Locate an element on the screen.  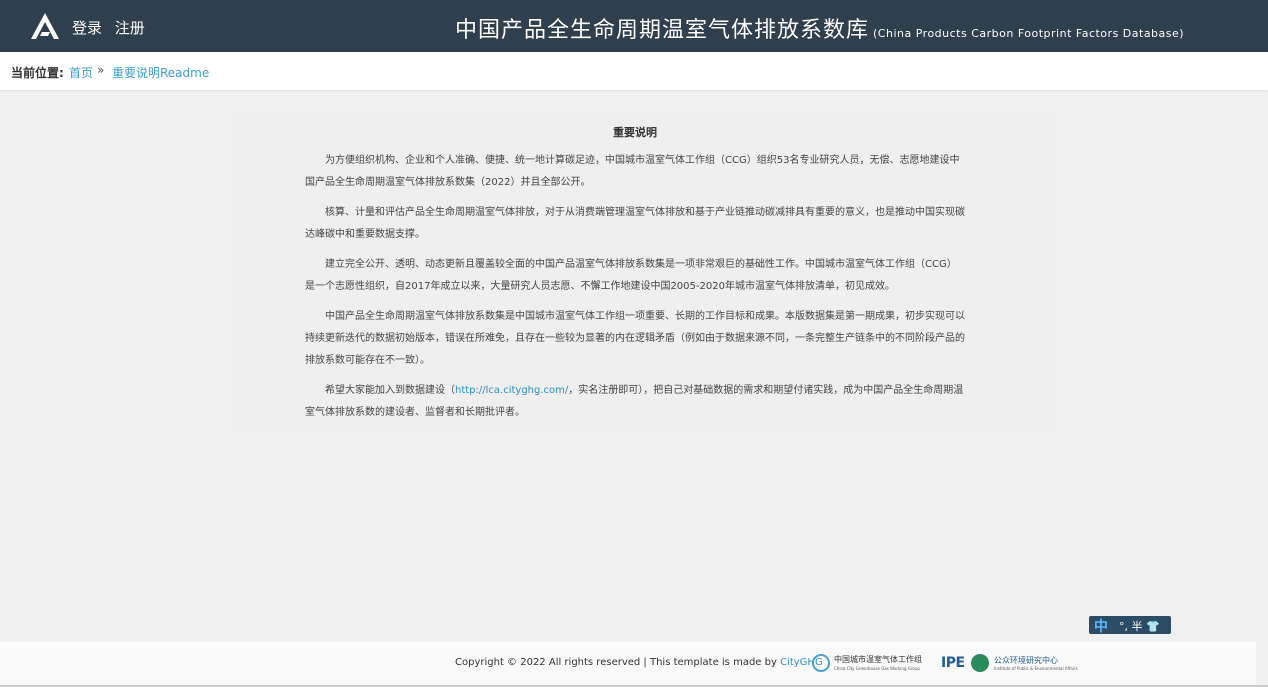
ime-toolbar: 中 °, 半 👕 is located at coordinates (1130, 626).